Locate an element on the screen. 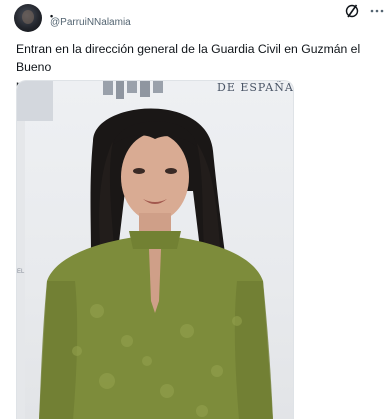 The width and height of the screenshot is (391, 419). background-side-letters: EL is located at coordinates (21, 272).